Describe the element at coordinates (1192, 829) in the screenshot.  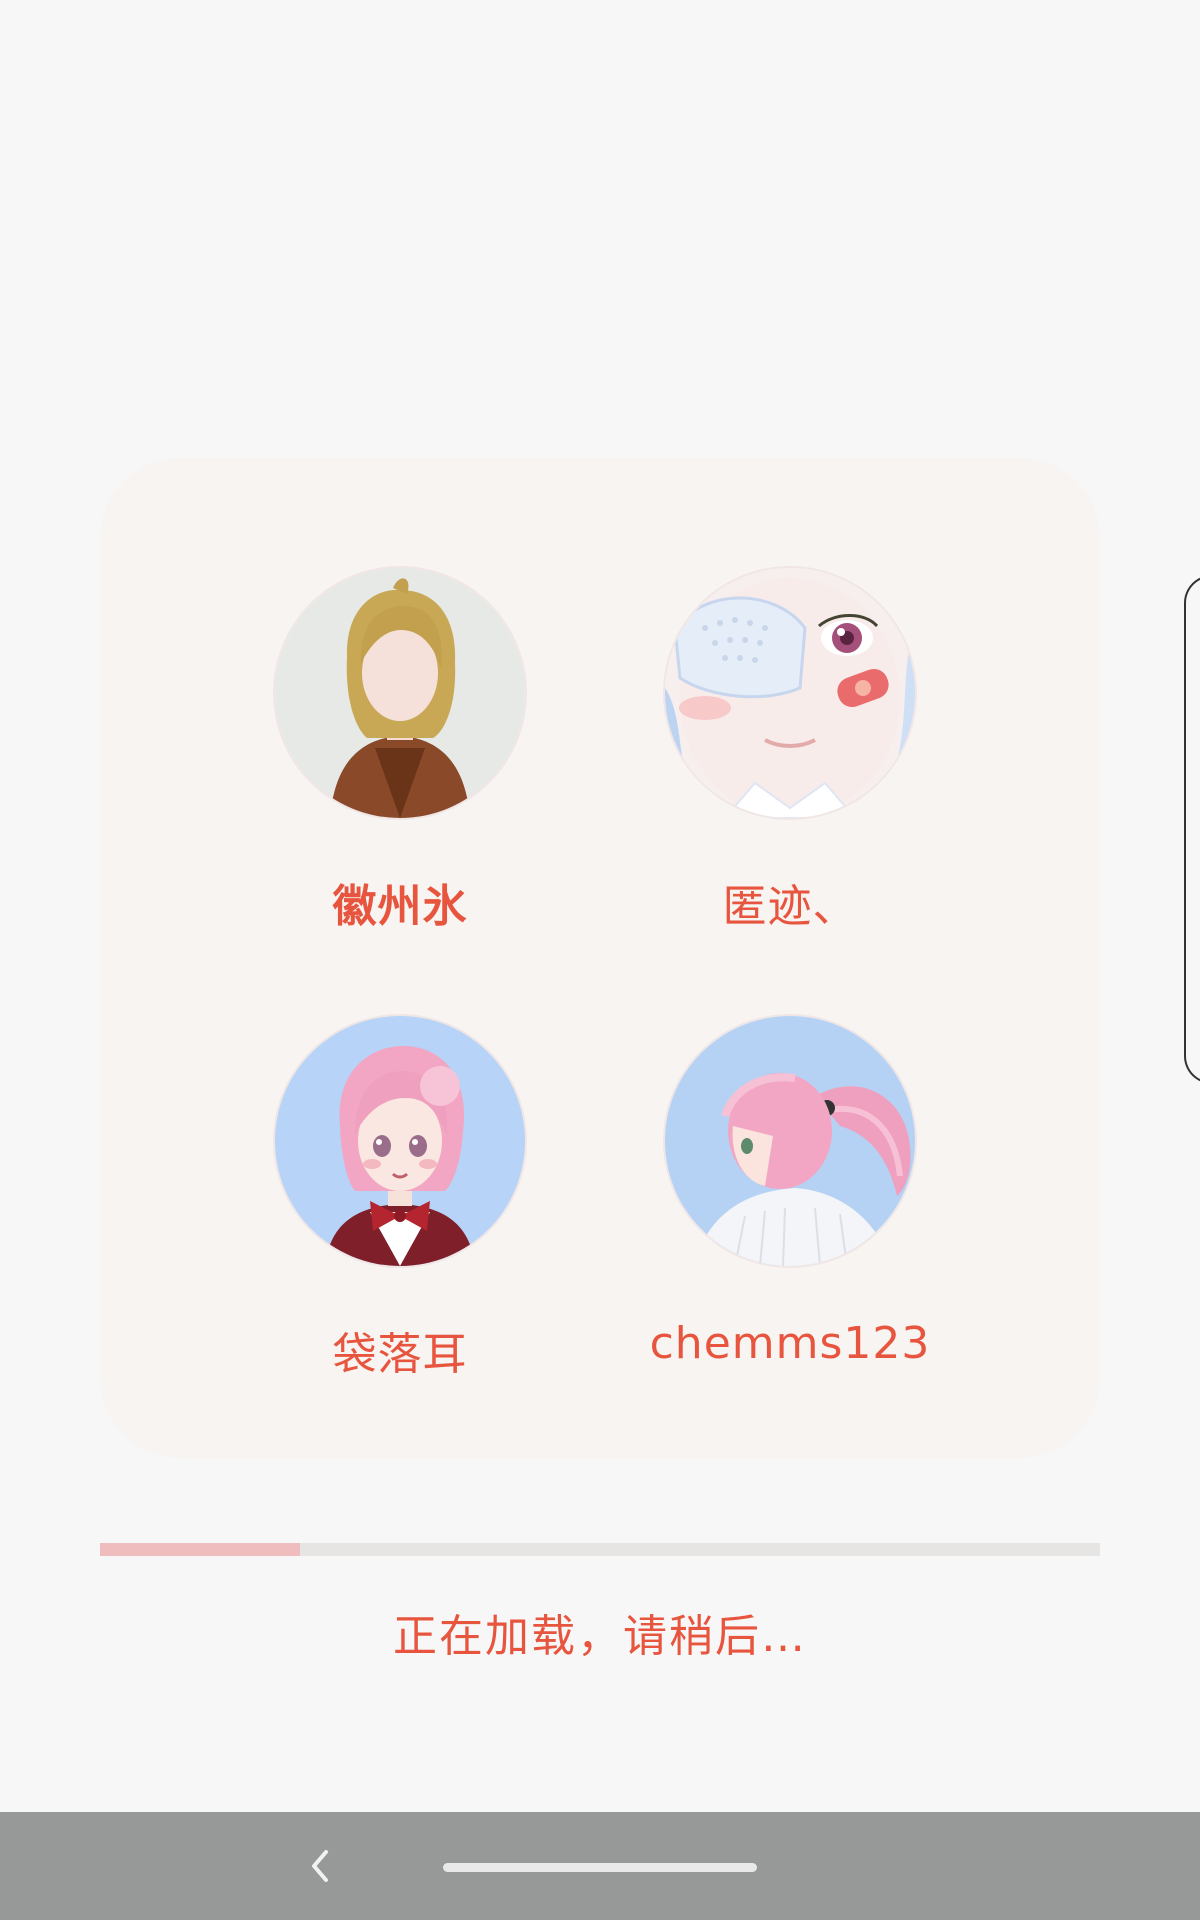
I see `edge-panel-handle` at that location.